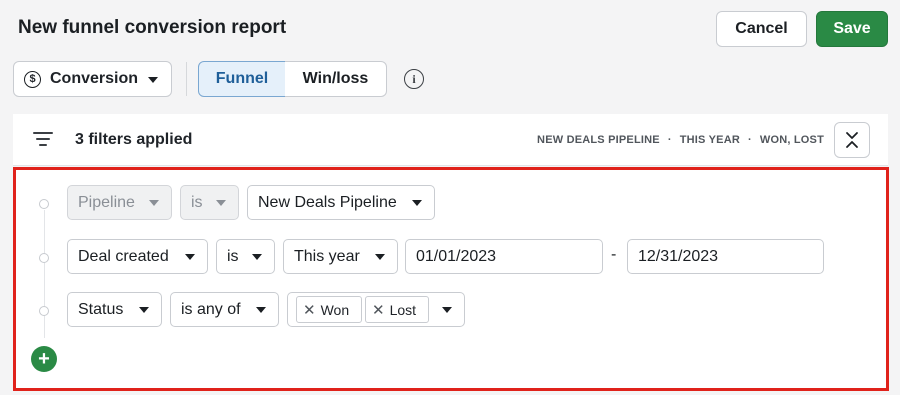 Image resolution: width=900 pixels, height=395 pixels. Describe the element at coordinates (123, 256) in the screenshot. I see `filter-field-label: Deal created` at that location.